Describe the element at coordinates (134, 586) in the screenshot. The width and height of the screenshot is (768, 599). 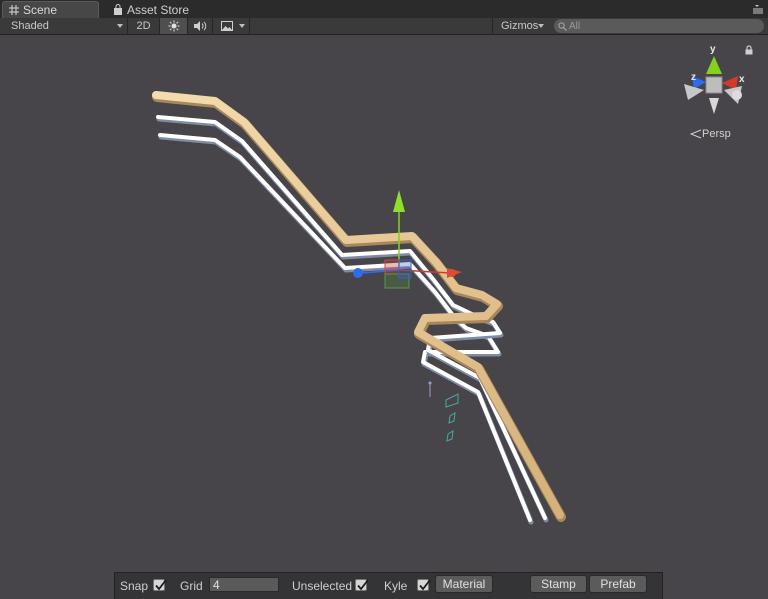
I see `snap-label: Snap` at that location.